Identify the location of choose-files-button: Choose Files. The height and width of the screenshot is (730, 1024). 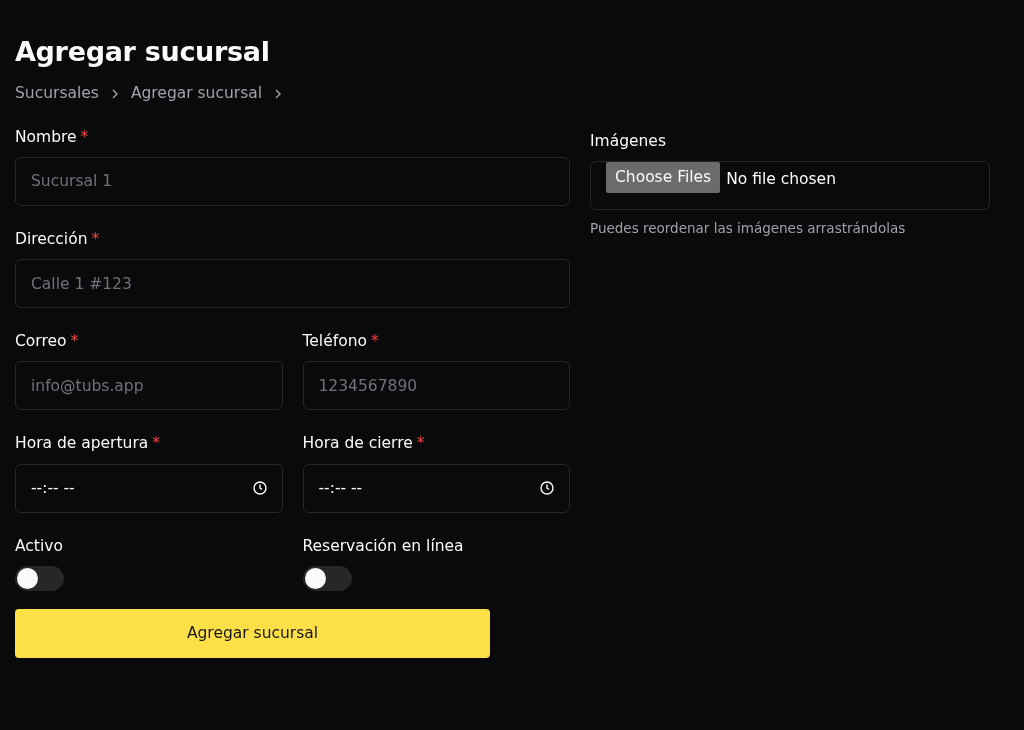
(663, 178).